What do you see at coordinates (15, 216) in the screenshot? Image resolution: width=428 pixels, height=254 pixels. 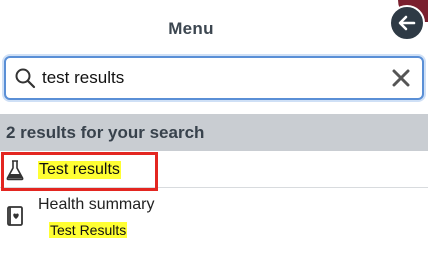 I see `health-summary-icon` at bounding box center [15, 216].